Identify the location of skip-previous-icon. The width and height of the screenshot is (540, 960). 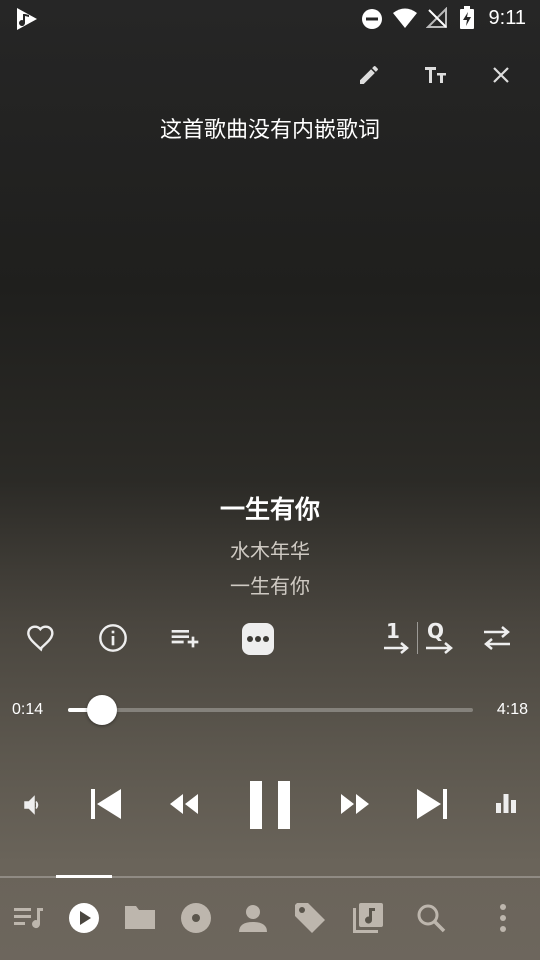
(105, 804).